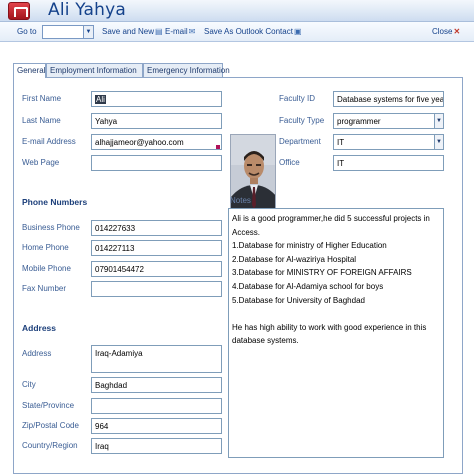 Image resolution: width=474 pixels, height=474 pixels. I want to click on fax-number-label: Fax Number, so click(44, 288).